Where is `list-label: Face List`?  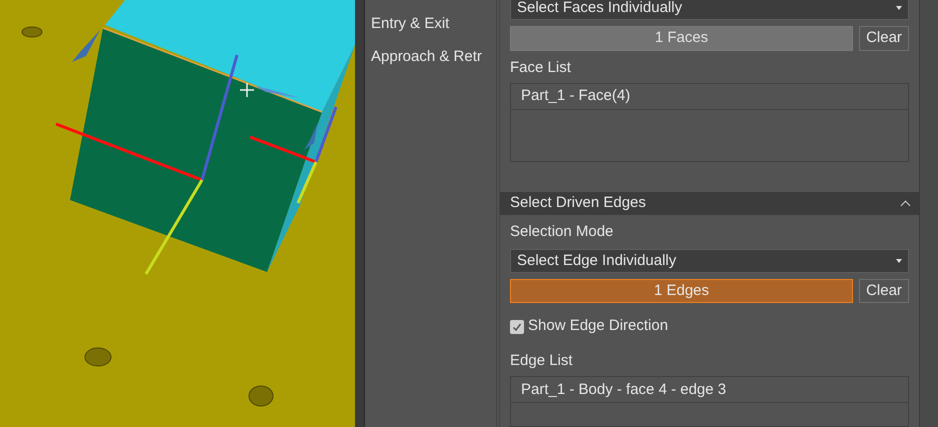
list-label: Face List is located at coordinates (541, 68).